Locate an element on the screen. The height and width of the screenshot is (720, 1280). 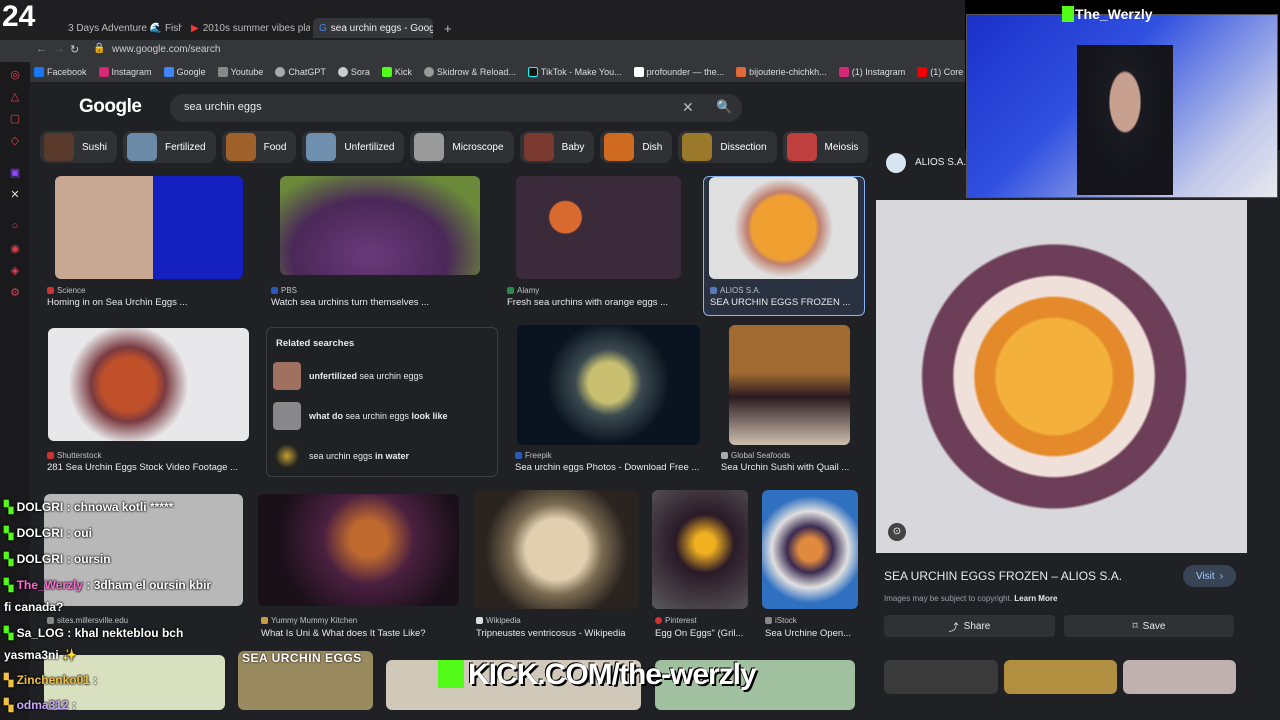
bookmark-sora: Sora is located at coordinates (353, 72).